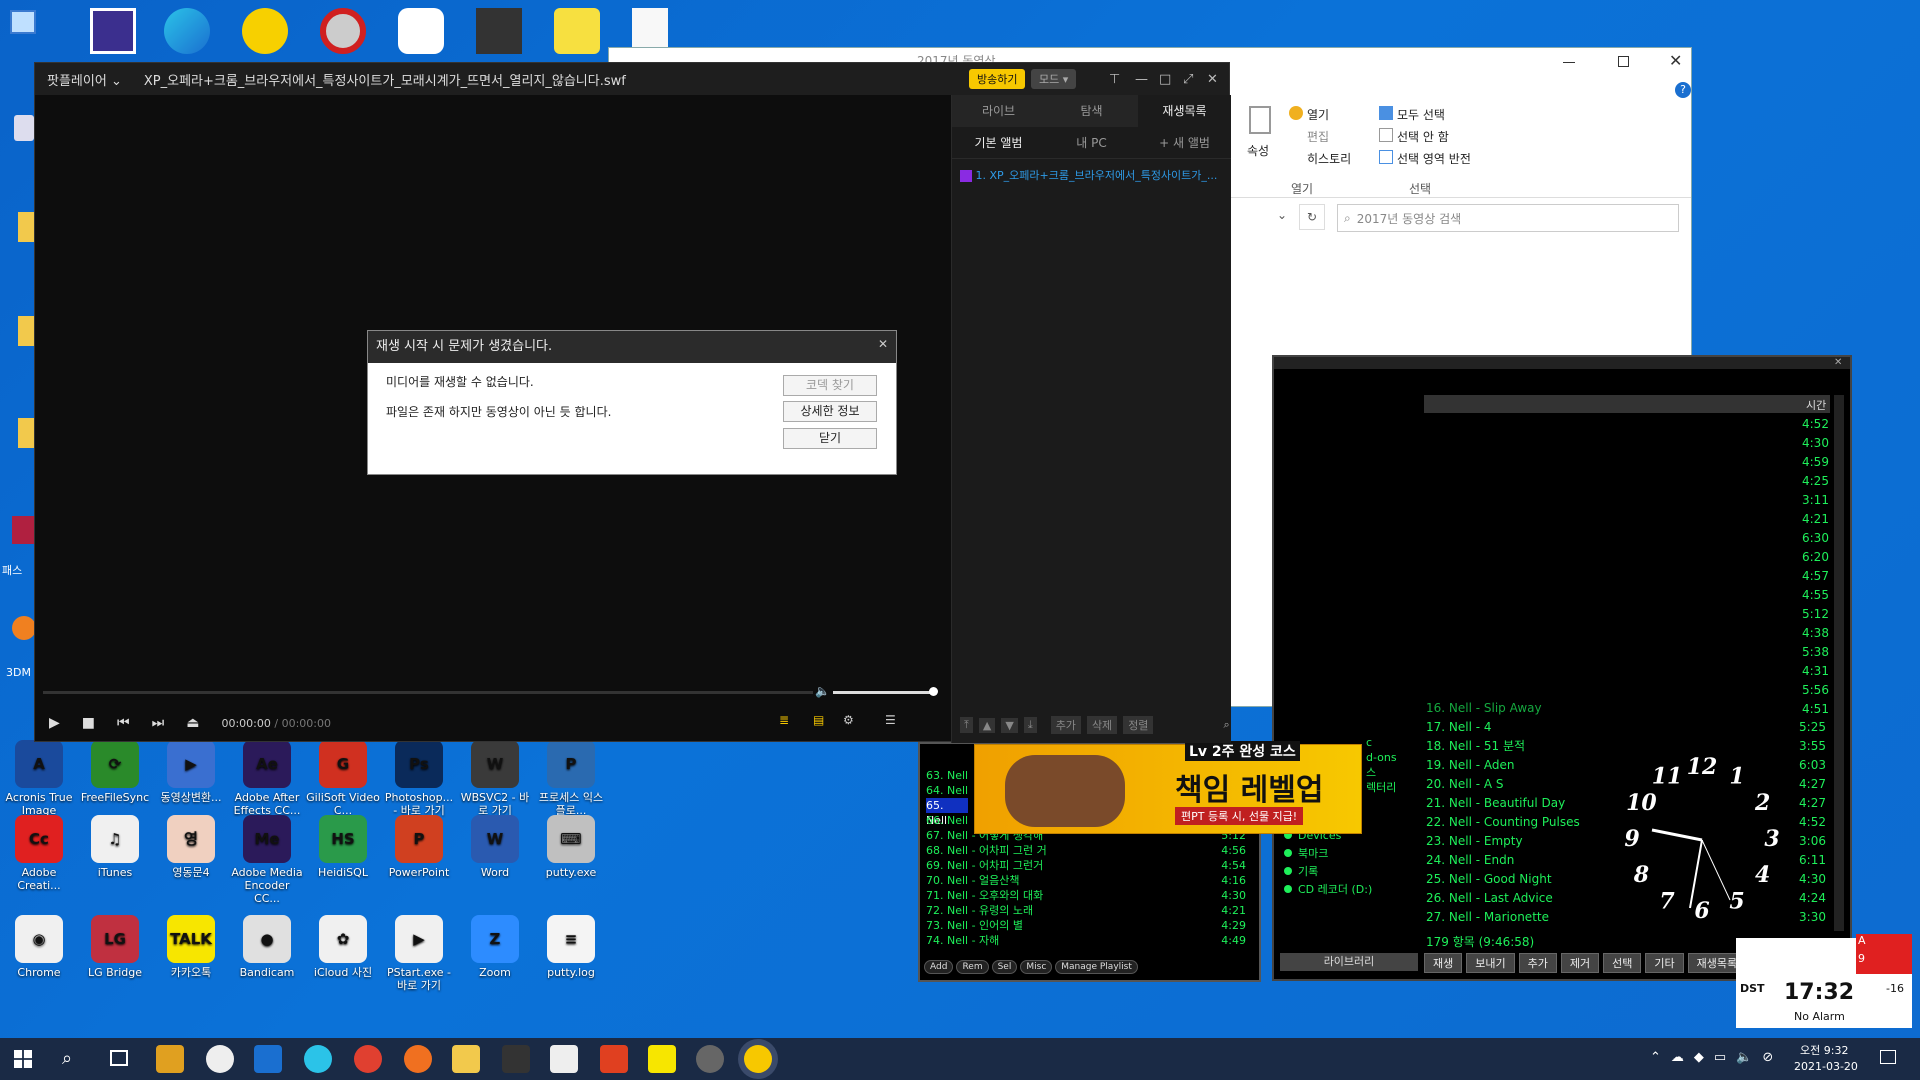 The image size is (1920, 1080). Describe the element at coordinates (966, 725) in the screenshot. I see `move-top-icon: ⤒` at that location.